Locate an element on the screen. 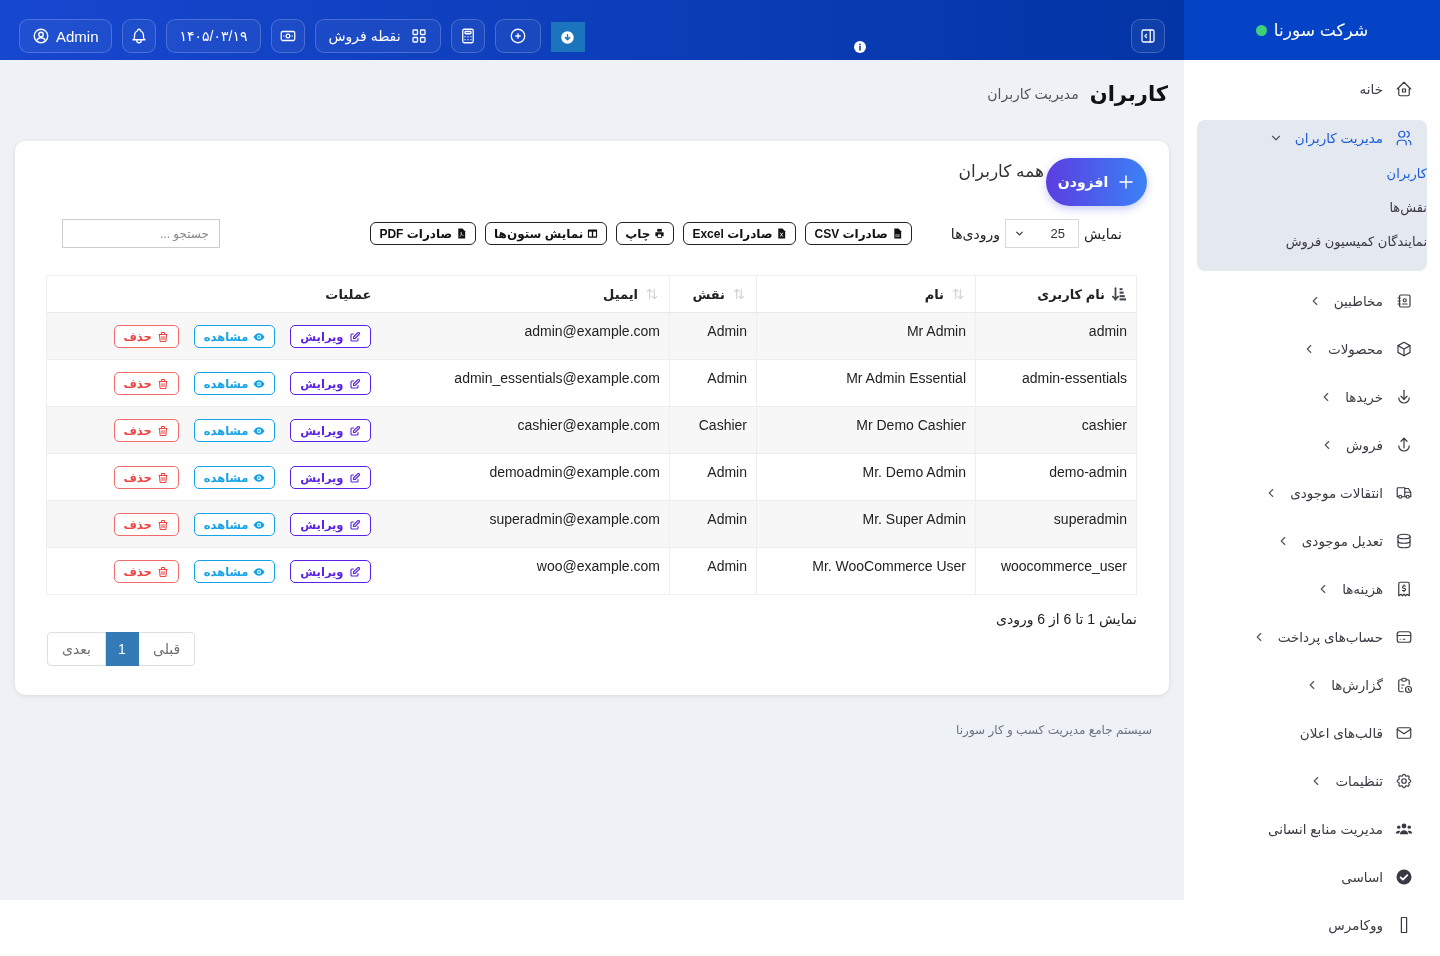  plus-icon is located at coordinates (1126, 182).